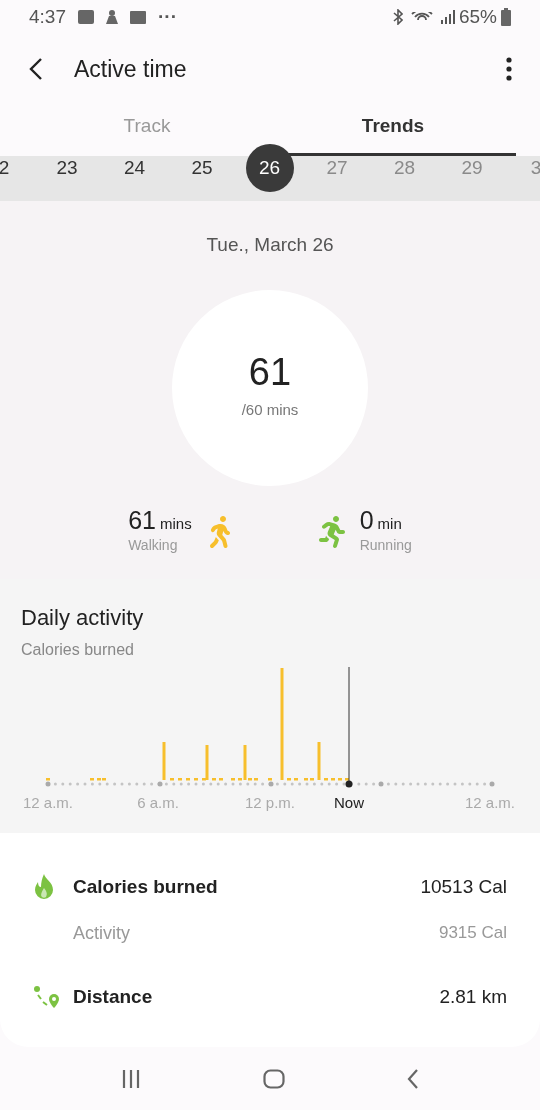 This screenshot has height=1110, width=540. Describe the element at coordinates (47, 996) in the screenshot. I see `route-pins-icon` at that location.